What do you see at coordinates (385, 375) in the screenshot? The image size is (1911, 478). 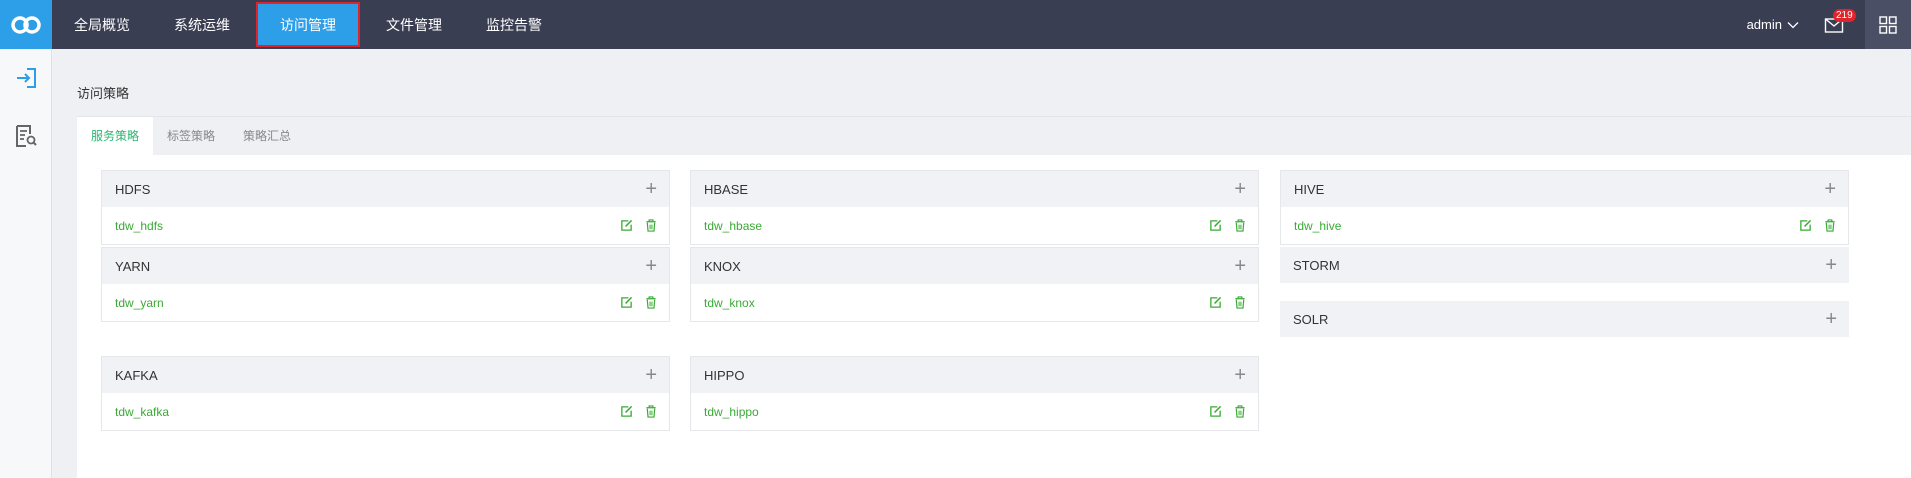 I see `card-header: KAFKA +` at bounding box center [385, 375].